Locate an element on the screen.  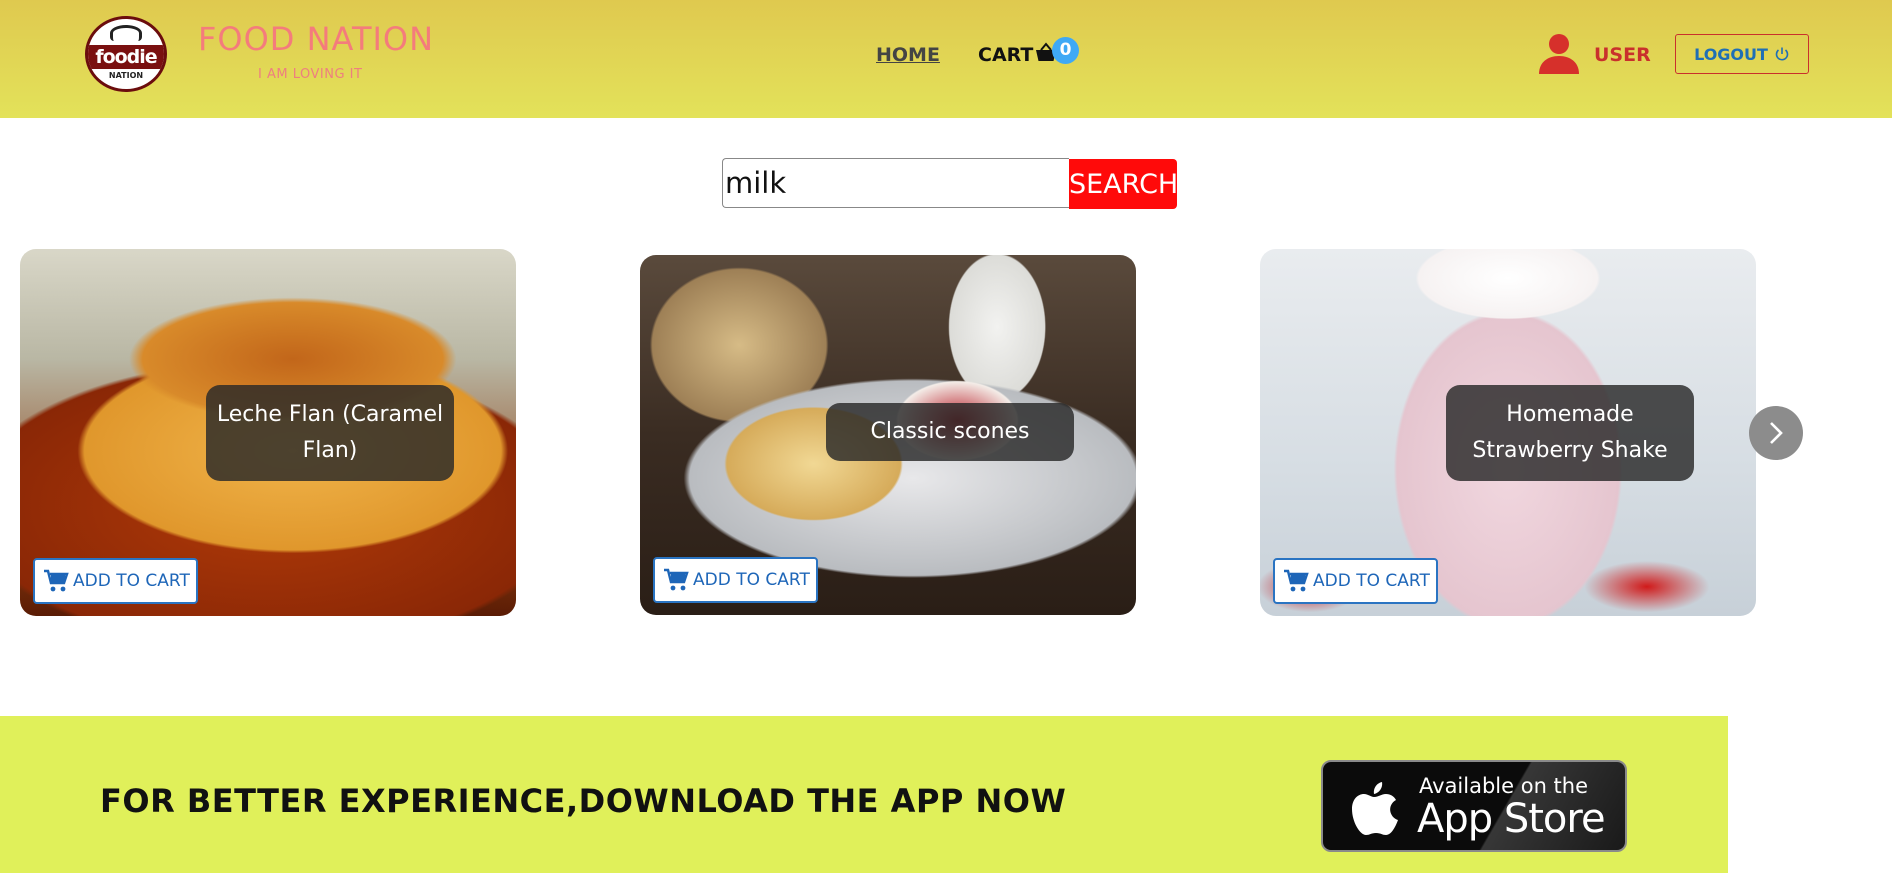
recipe-card: Leche Flan (Caramel Flan) ADD TO CART is located at coordinates (268, 432).